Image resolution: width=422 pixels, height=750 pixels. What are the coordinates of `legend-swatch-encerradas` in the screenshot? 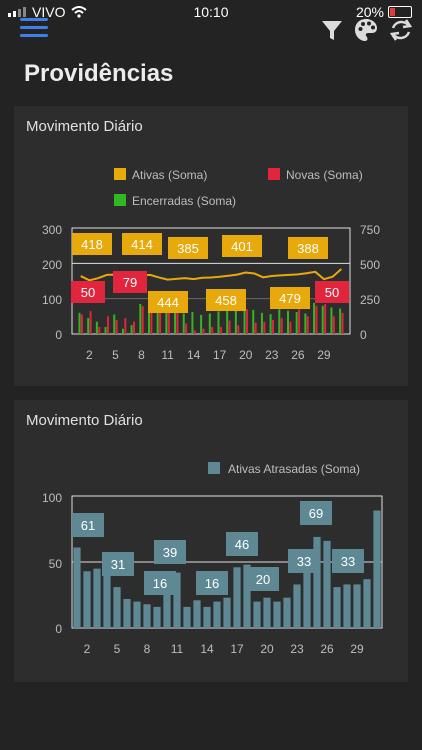 It's located at (120, 200).